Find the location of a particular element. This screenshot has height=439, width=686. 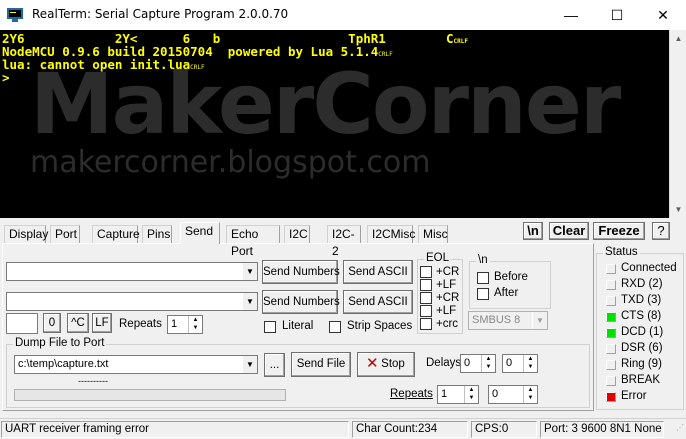

before-label: Before is located at coordinates (511, 277).